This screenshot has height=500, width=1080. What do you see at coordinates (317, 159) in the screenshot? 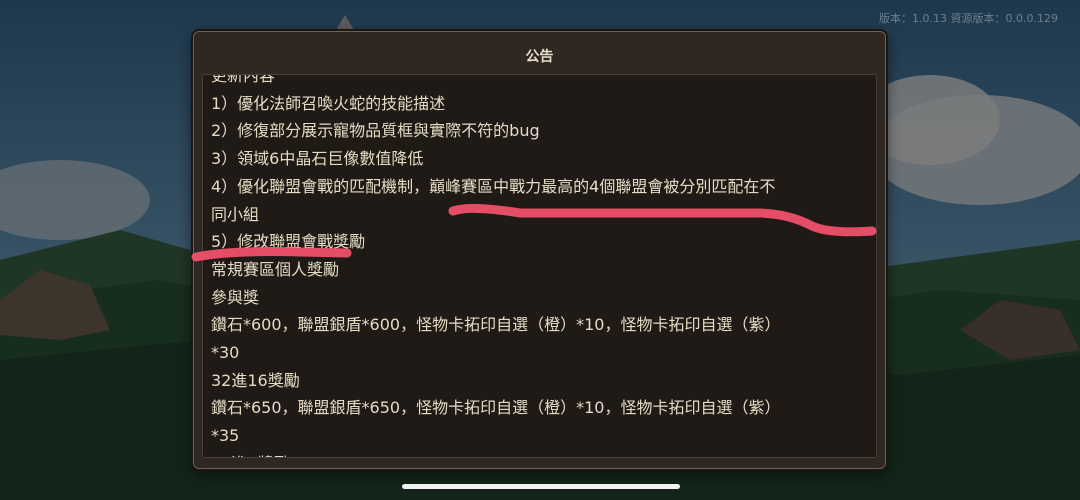
I see `notice-line: 3）領域6中晶石巨像數值降低` at bounding box center [317, 159].